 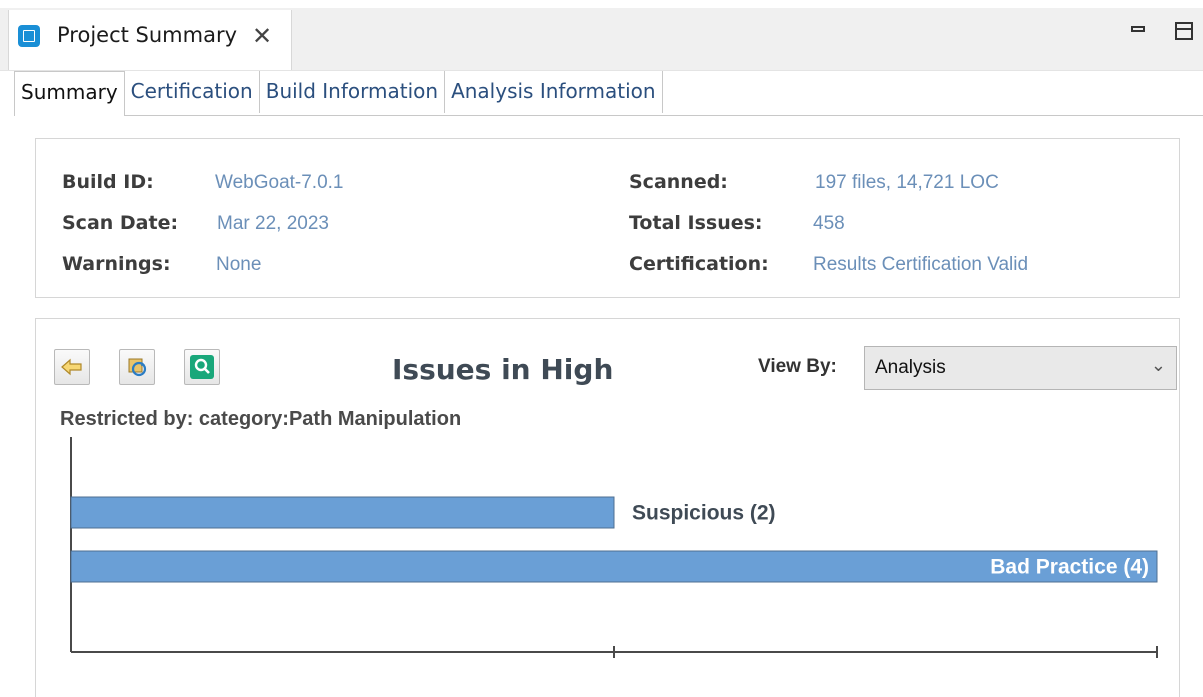 What do you see at coordinates (704, 513) in the screenshot?
I see `bar-label: Suspicious (2)` at bounding box center [704, 513].